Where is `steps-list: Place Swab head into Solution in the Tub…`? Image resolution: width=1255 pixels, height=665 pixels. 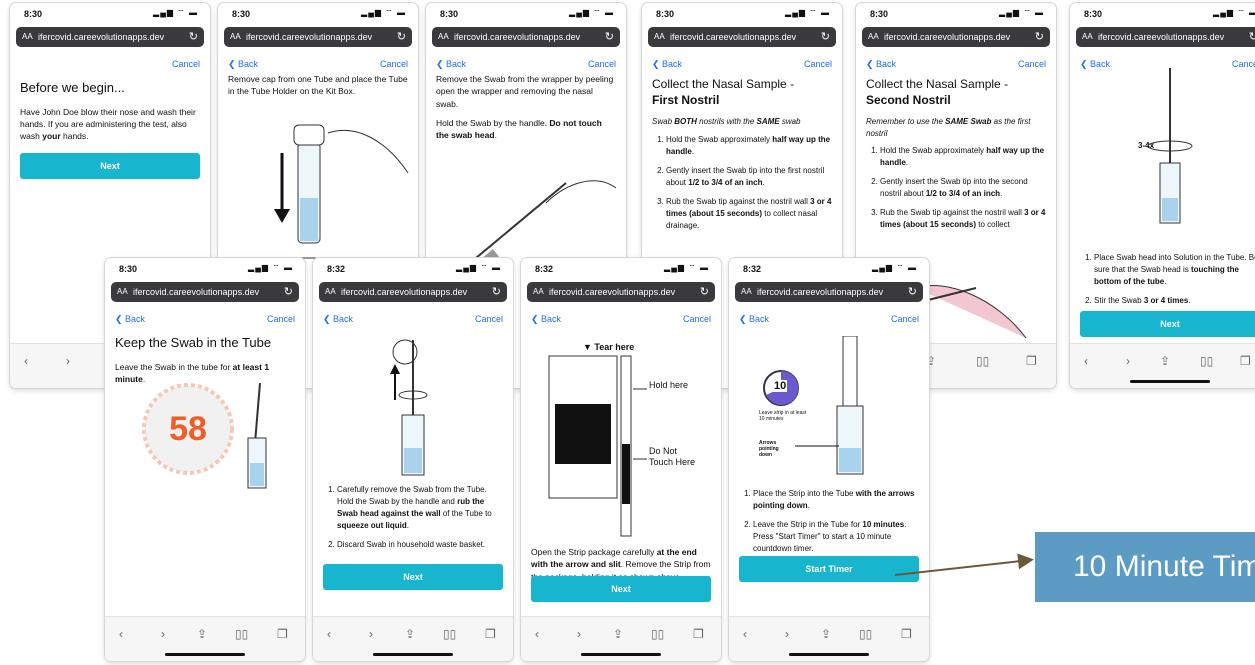 steps-list: Place Swab head into Solution in the Tub… is located at coordinates (1167, 279).